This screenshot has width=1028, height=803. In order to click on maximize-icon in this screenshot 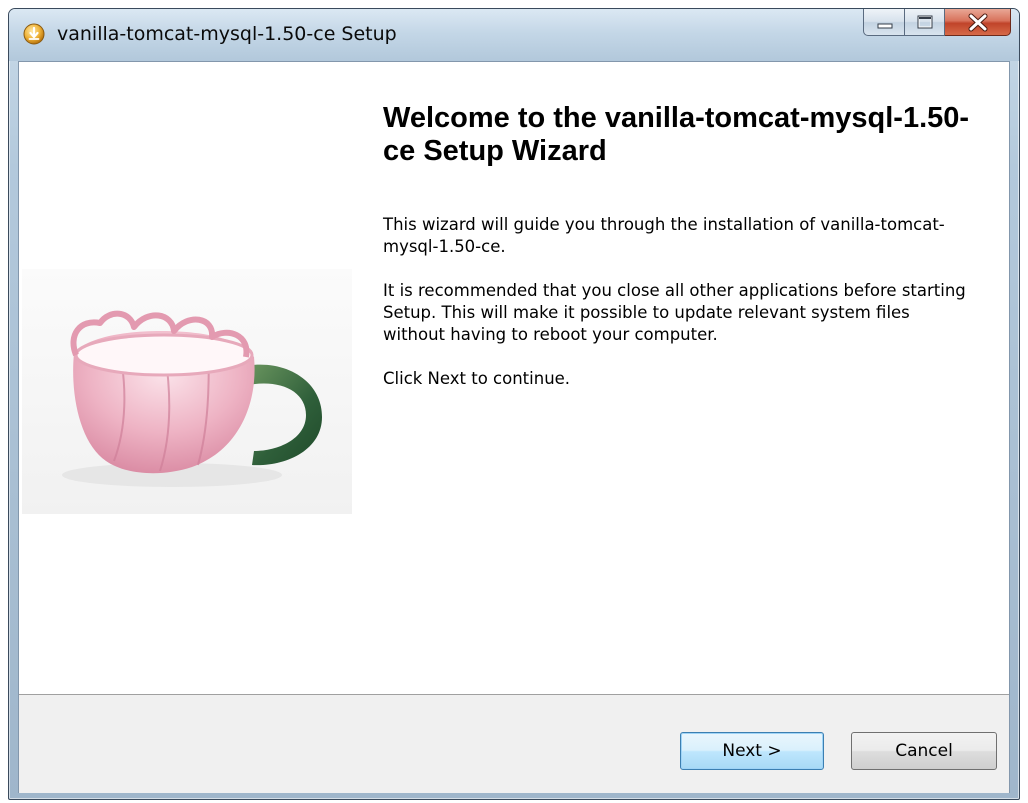, I will do `click(925, 22)`.